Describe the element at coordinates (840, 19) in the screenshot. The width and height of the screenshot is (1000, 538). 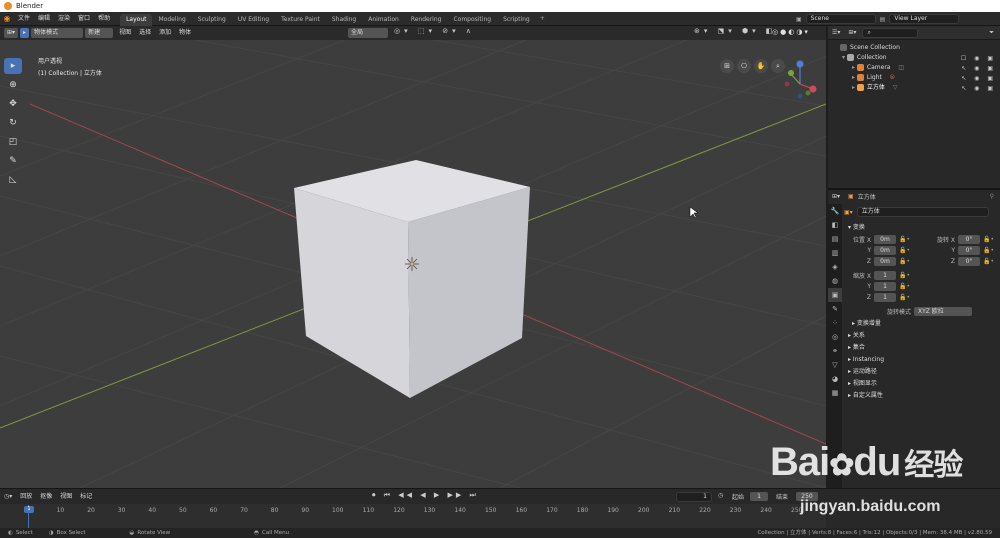
I see `scene-field: Scene` at that location.